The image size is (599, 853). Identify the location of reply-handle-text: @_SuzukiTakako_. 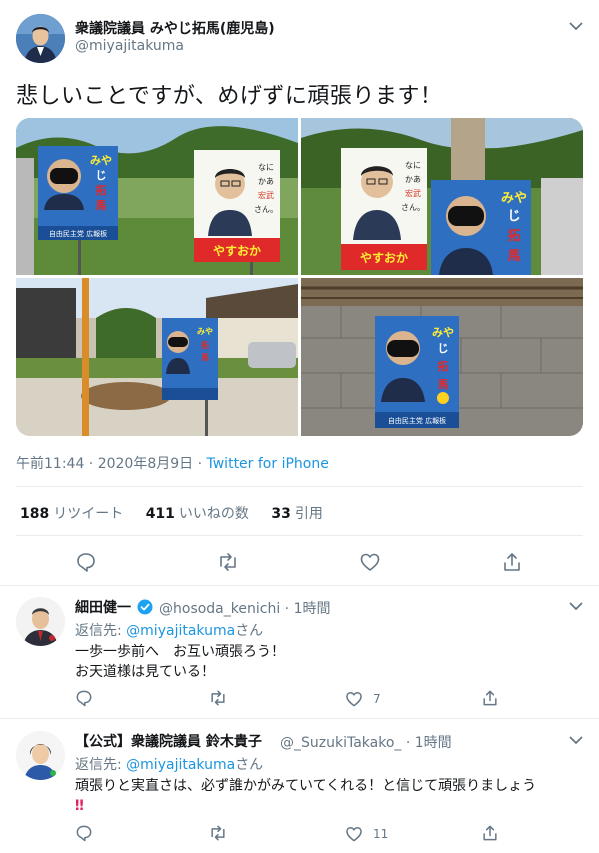
(340, 743).